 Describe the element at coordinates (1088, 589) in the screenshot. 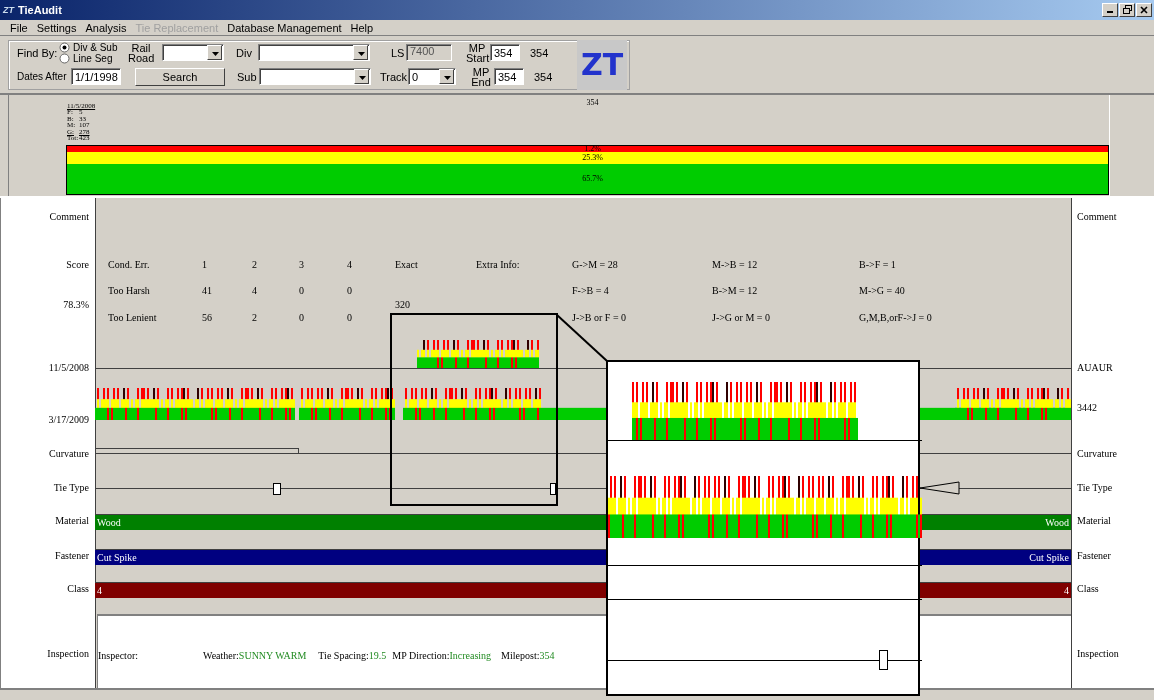

I see `row-label: Class` at that location.